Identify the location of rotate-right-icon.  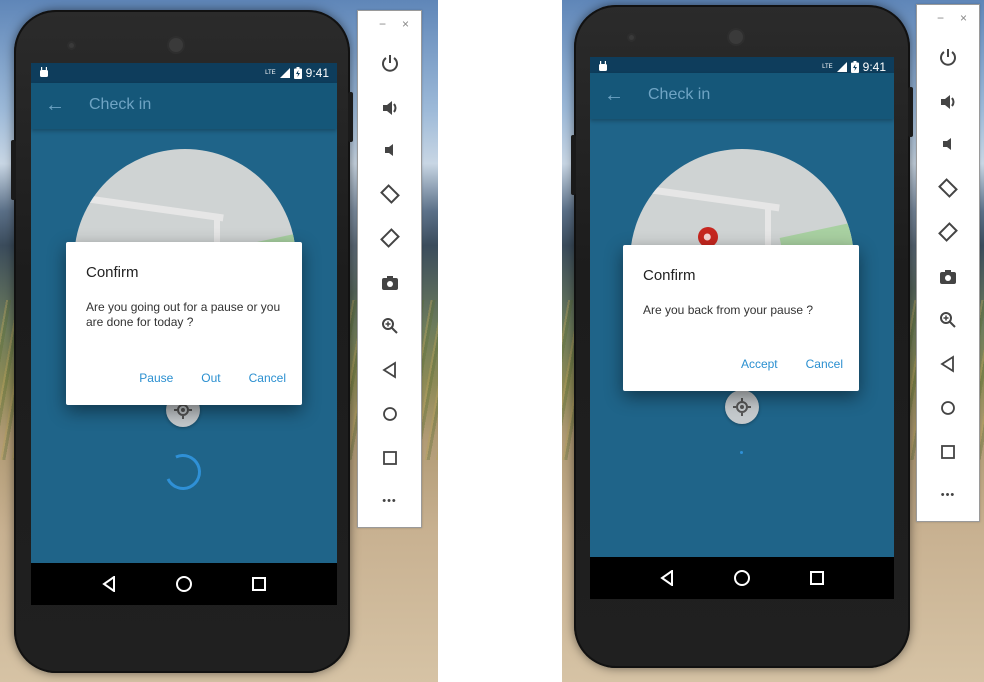
(948, 232).